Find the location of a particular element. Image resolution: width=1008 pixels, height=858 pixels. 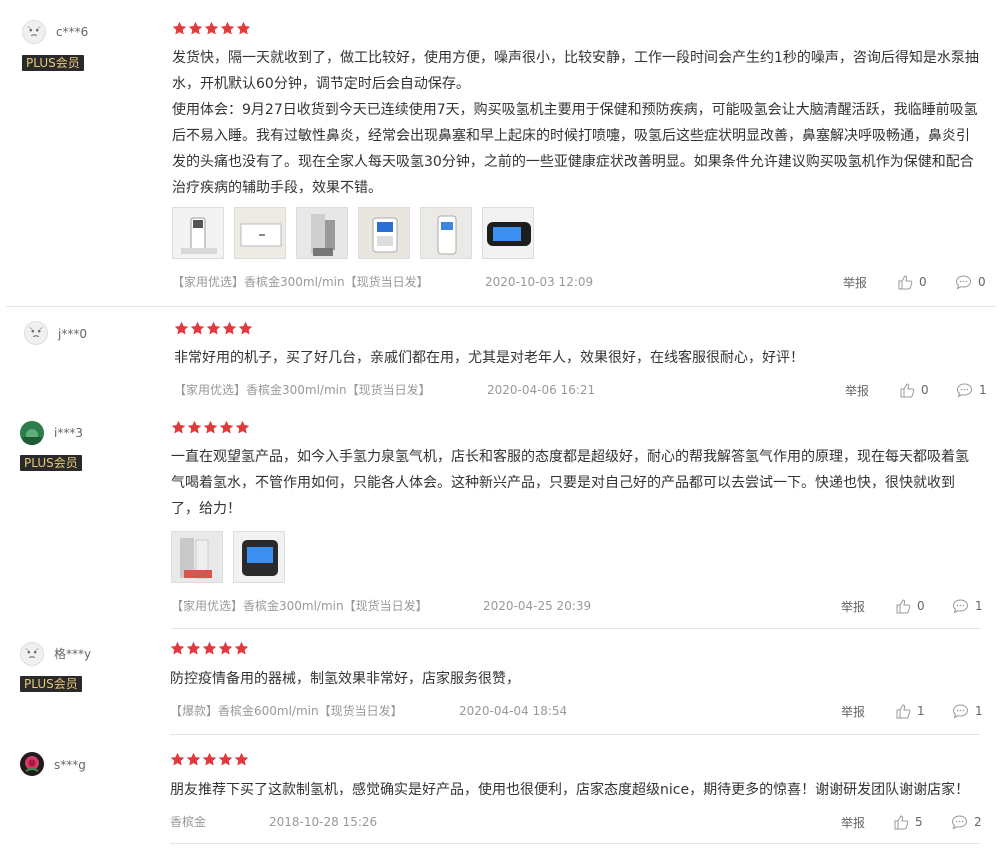

username: s***g is located at coordinates (70, 765).